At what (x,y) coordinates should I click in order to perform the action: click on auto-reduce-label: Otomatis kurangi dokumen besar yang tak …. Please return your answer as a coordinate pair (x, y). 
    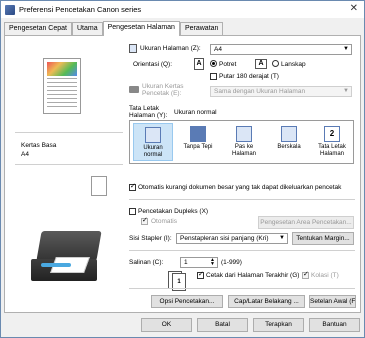
    Looking at the image, I should click on (240, 187).